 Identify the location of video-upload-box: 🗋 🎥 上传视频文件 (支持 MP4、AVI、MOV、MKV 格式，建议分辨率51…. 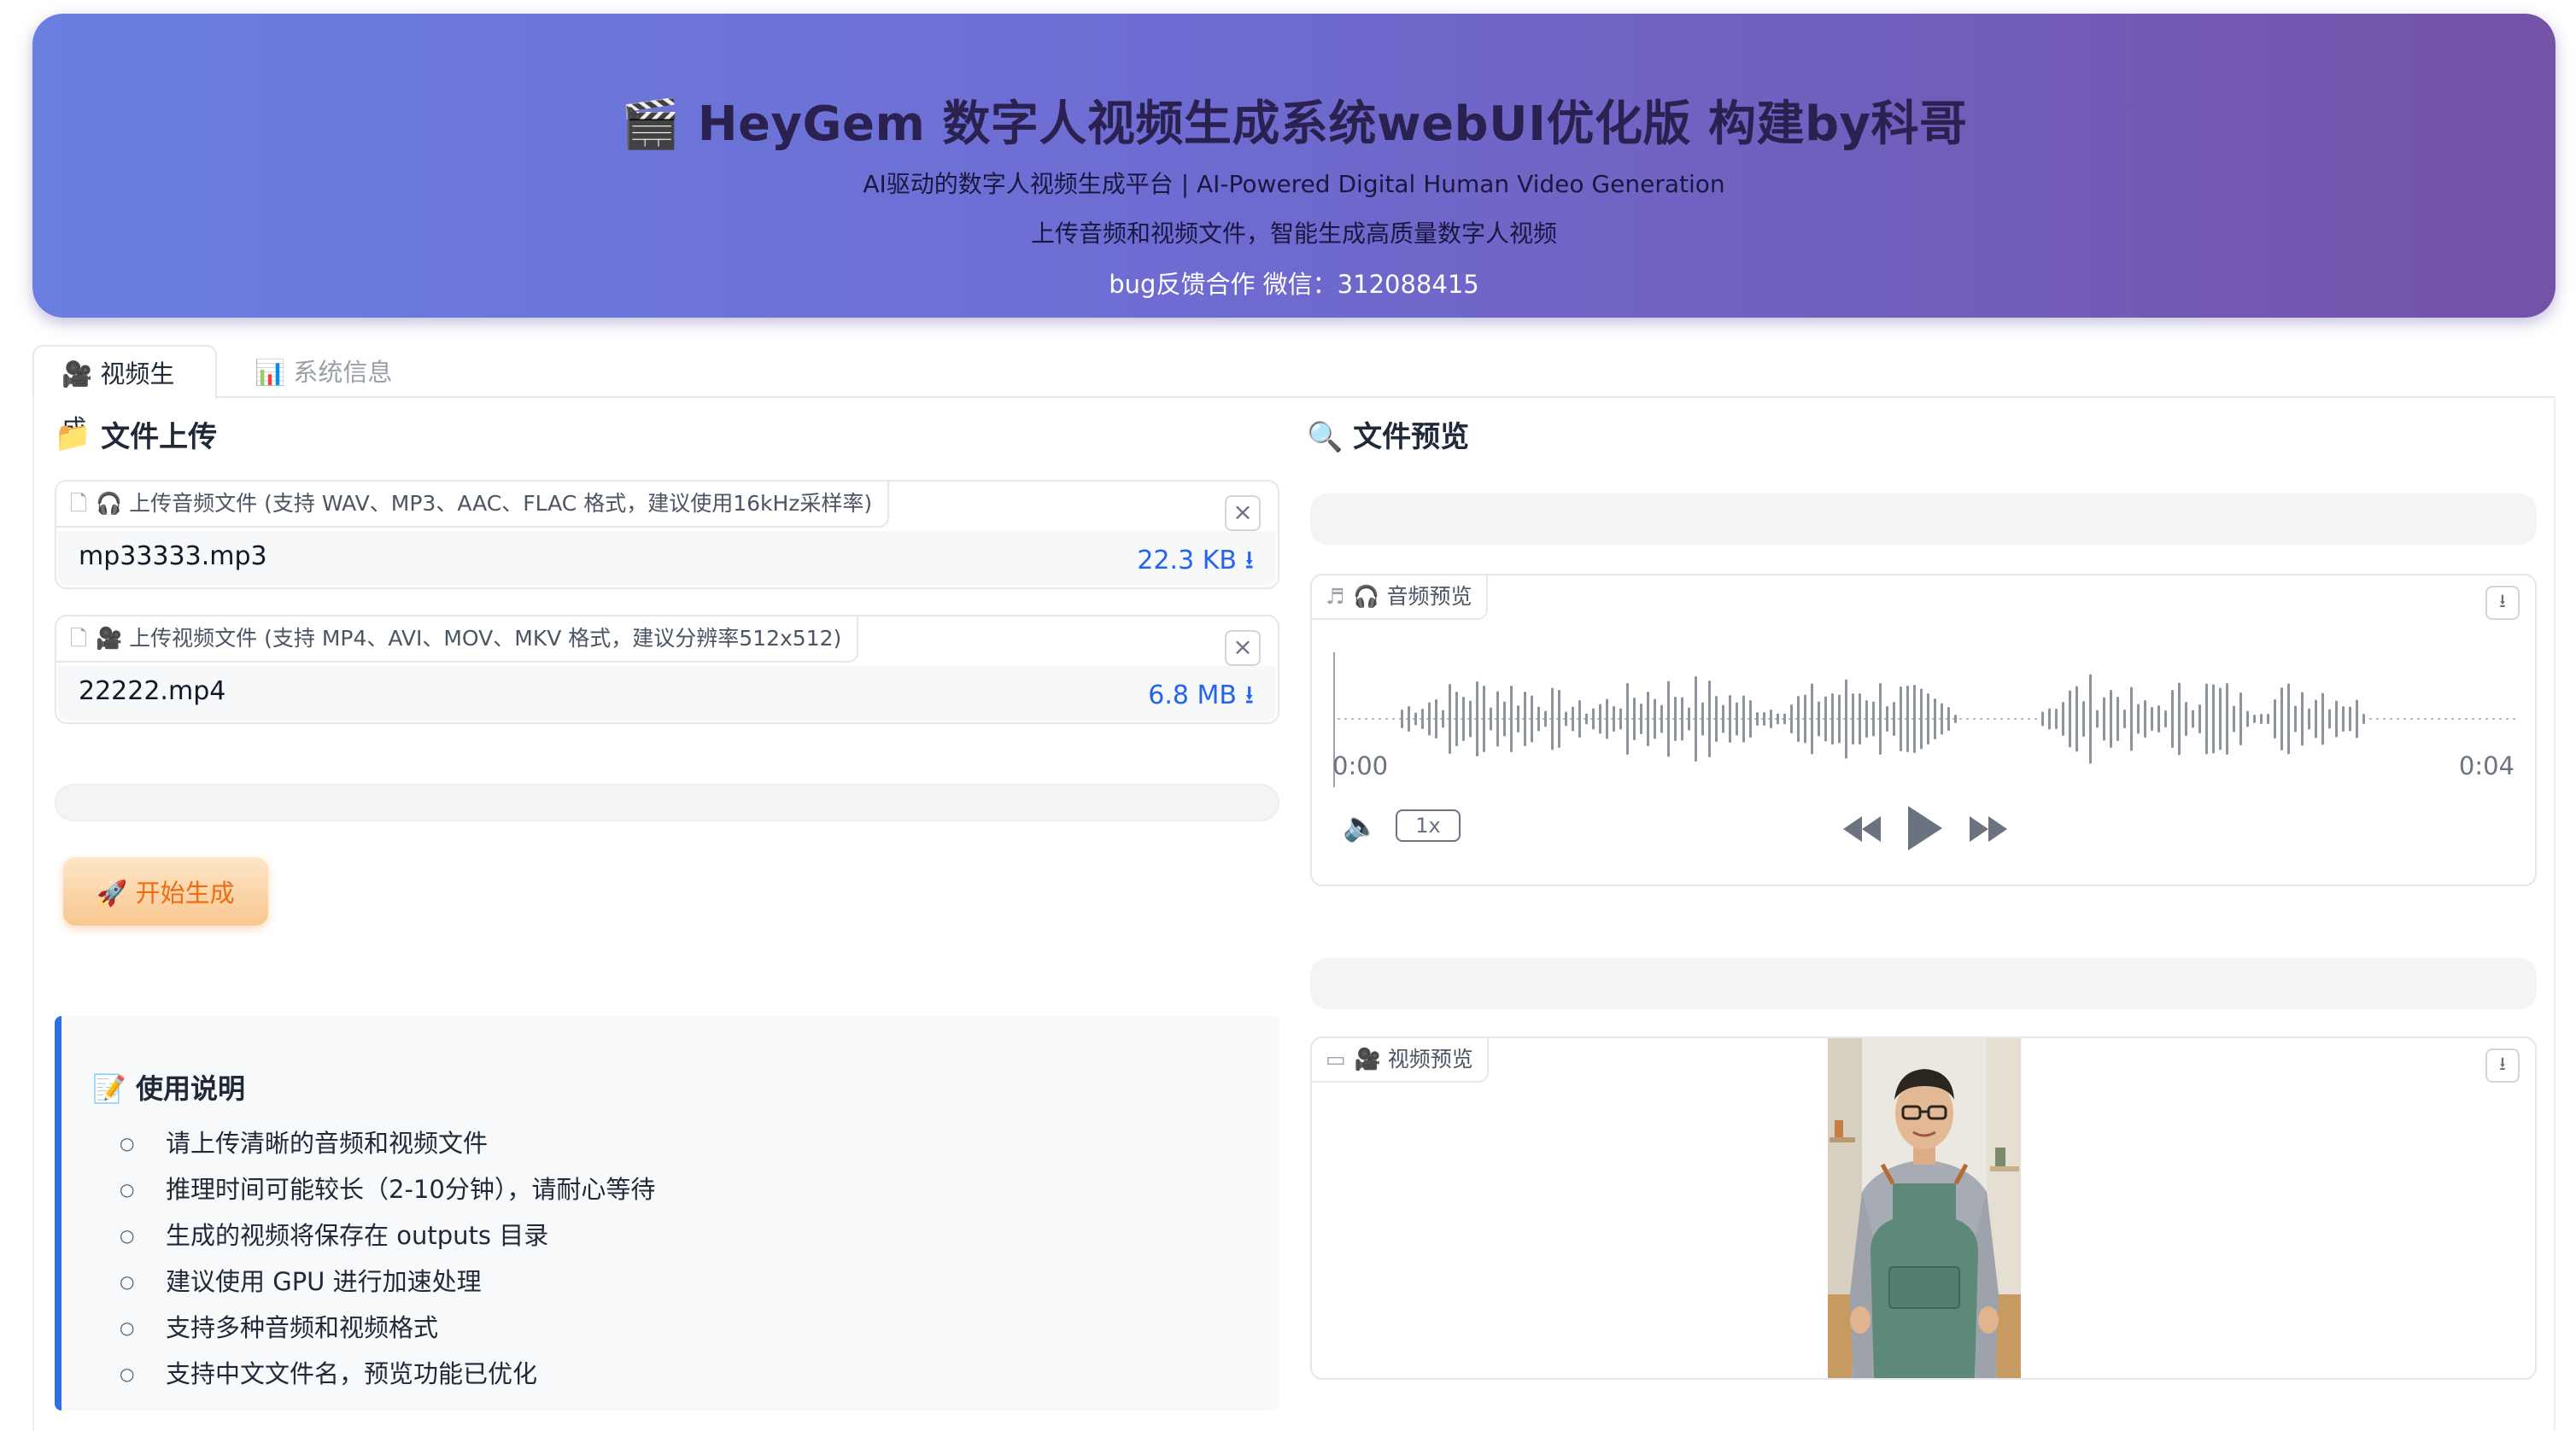
(667, 669).